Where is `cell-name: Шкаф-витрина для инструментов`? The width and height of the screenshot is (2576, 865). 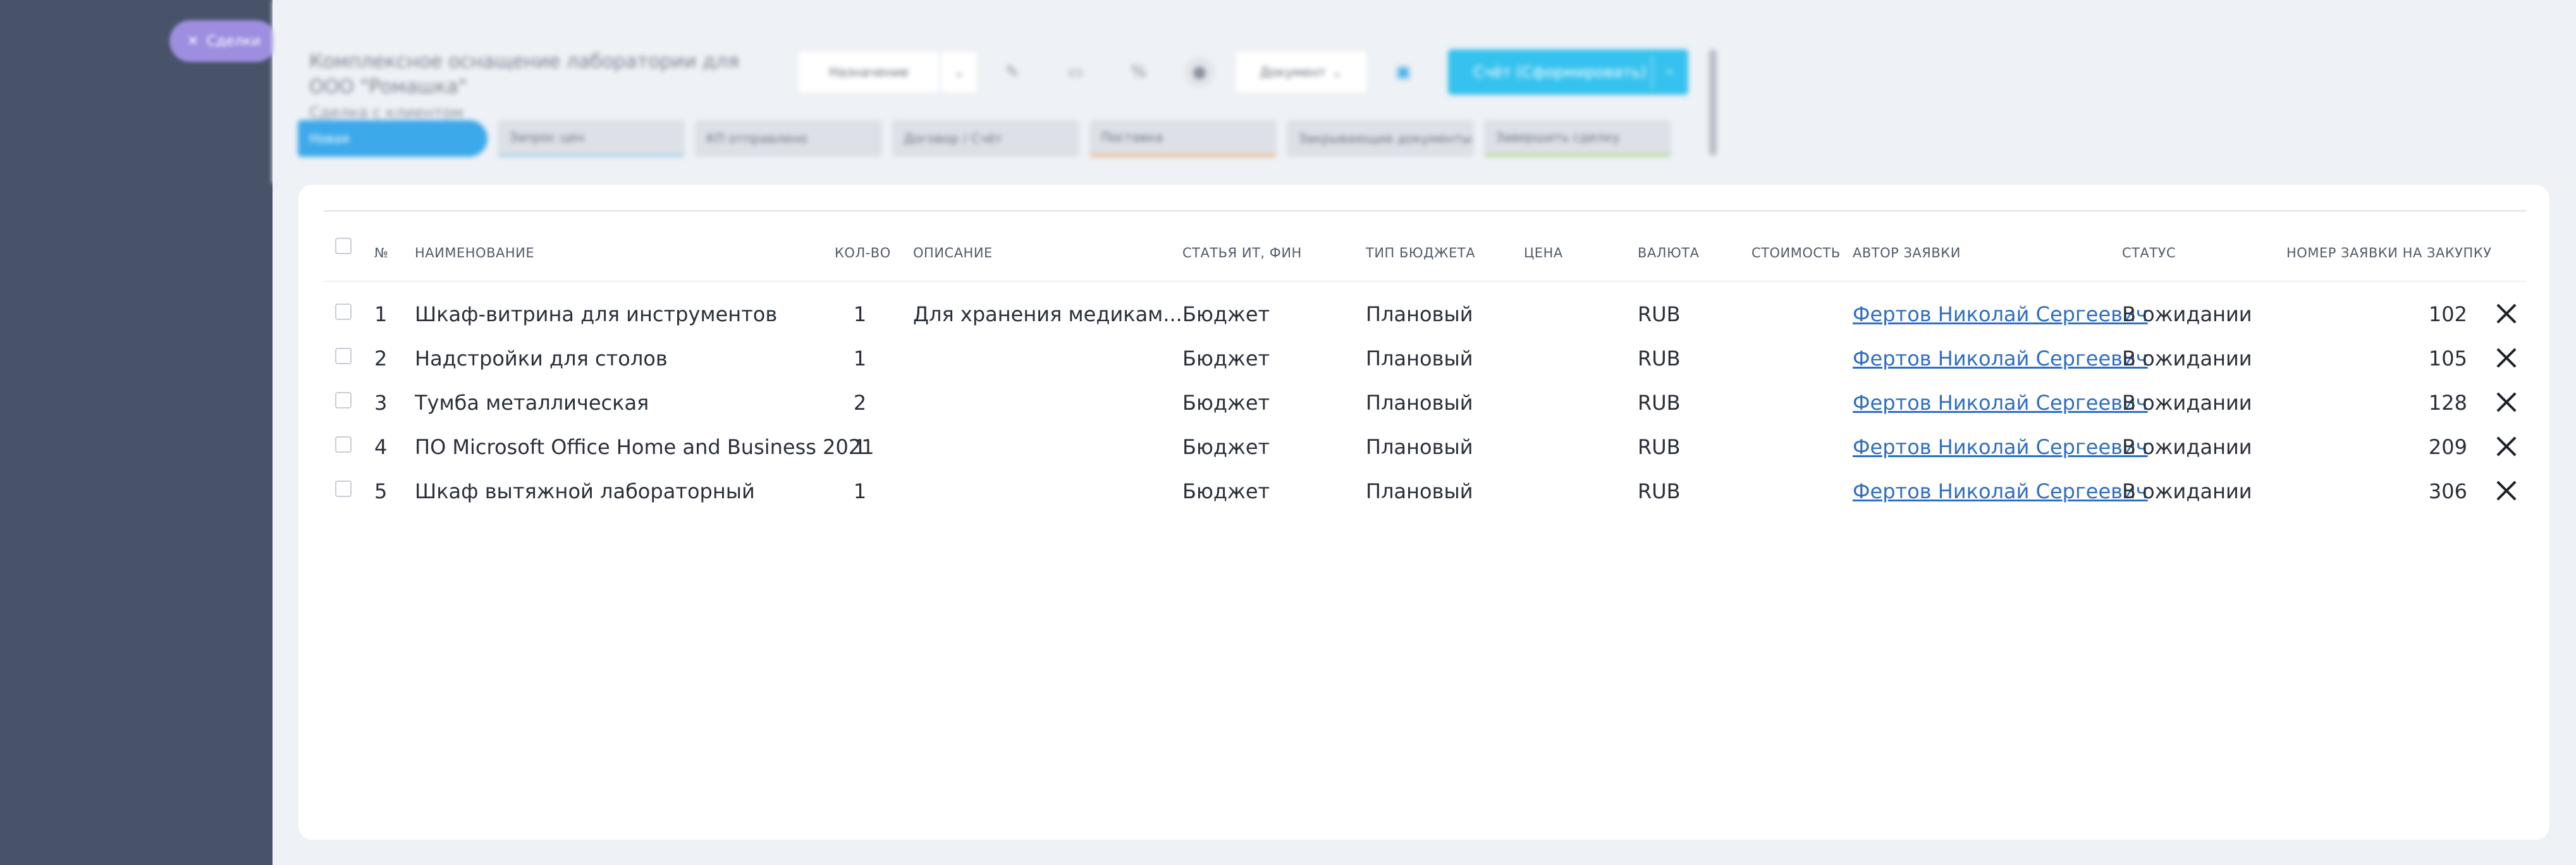 cell-name: Шкаф-витрина для инструментов is located at coordinates (596, 314).